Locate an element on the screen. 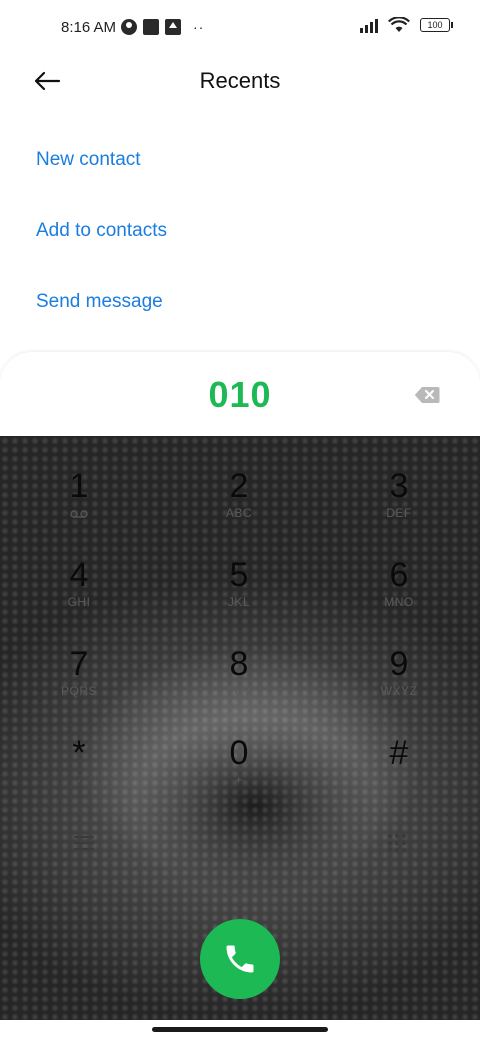  key-6: 6 MNO is located at coordinates (399, 590).